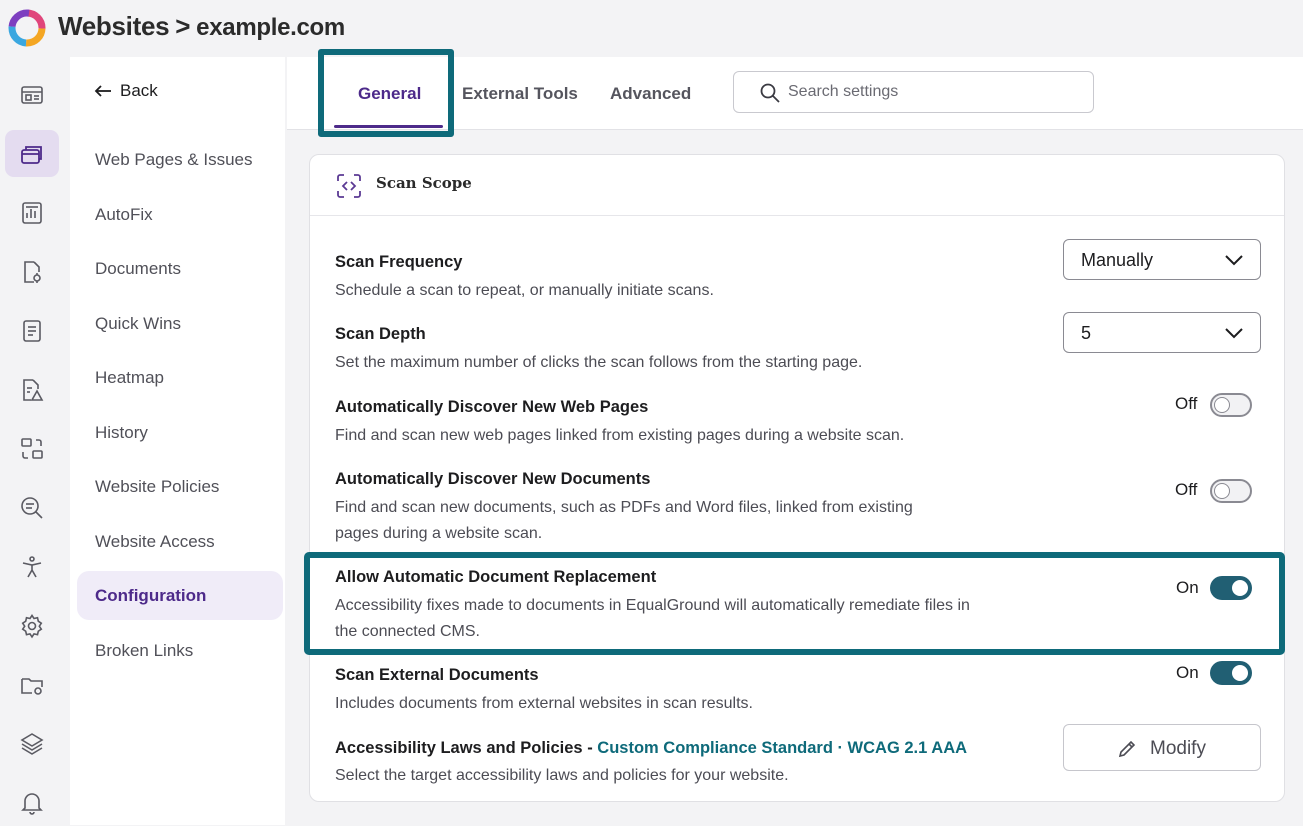 The height and width of the screenshot is (826, 1303). What do you see at coordinates (437, 675) in the screenshot?
I see `external-docs-title: Scan External Documents` at bounding box center [437, 675].